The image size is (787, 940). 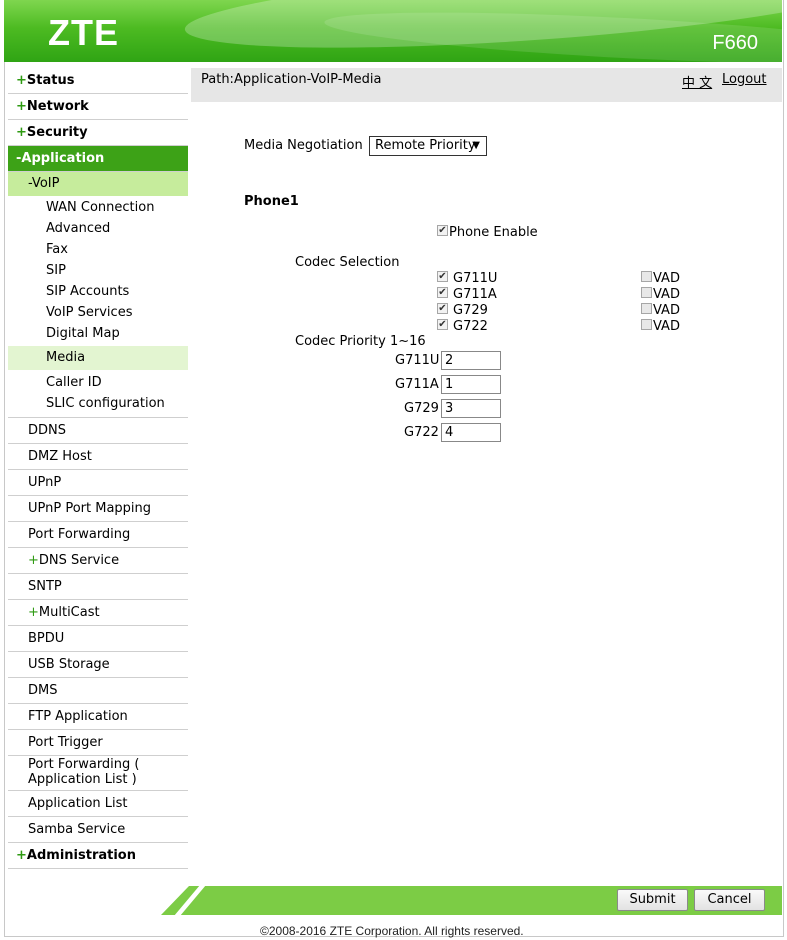 I want to click on priority-g729-label: G729, so click(x=421, y=408).